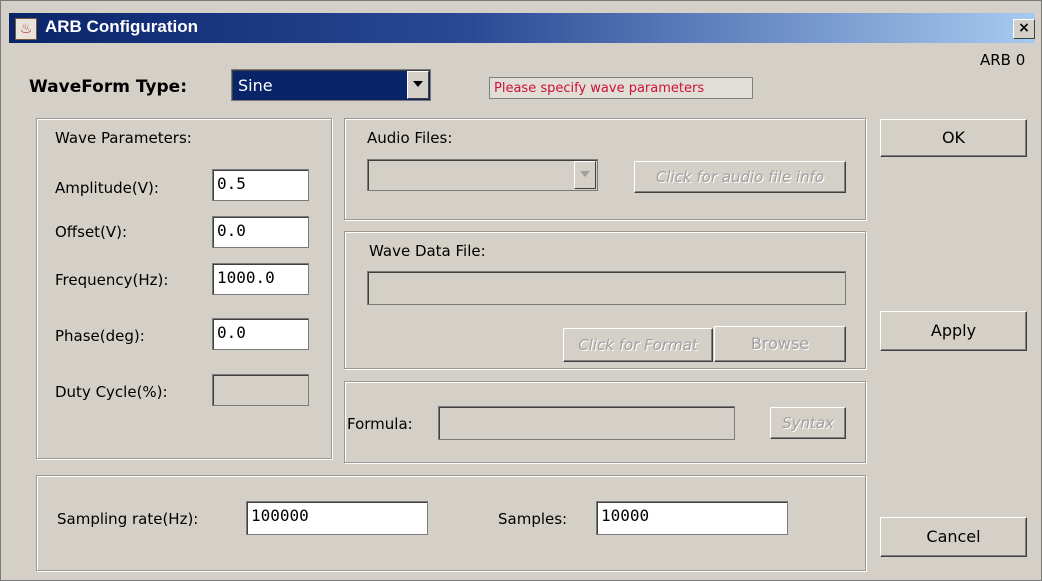 The height and width of the screenshot is (581, 1042). Describe the element at coordinates (26, 29) in the screenshot. I see `java-cup-icon: ♨` at that location.